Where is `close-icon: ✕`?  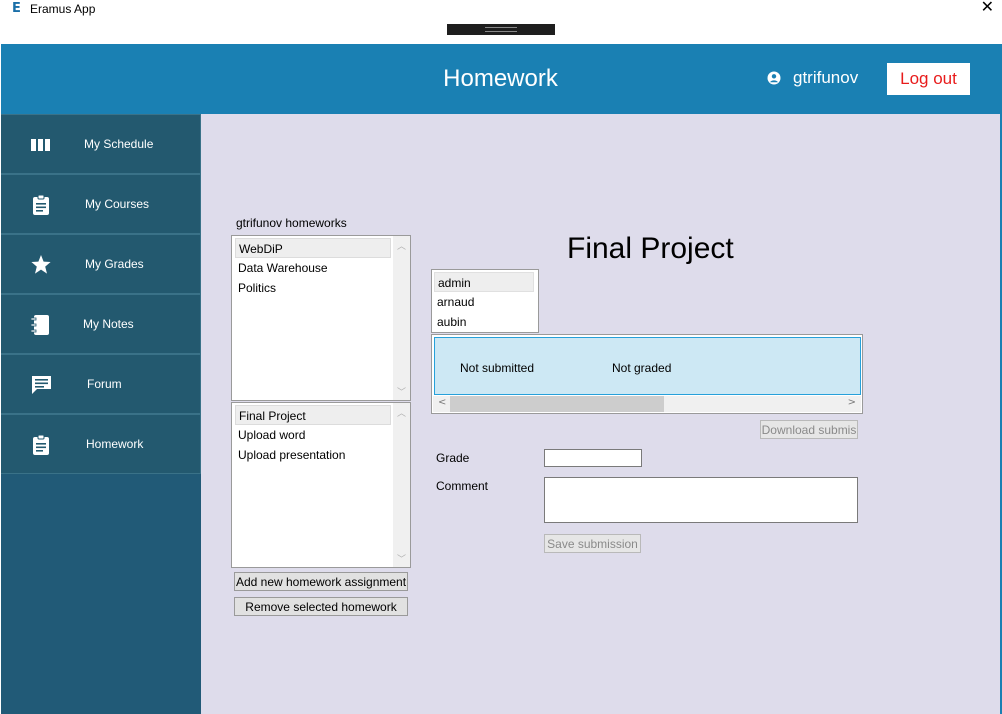
close-icon: ✕ is located at coordinates (987, 8).